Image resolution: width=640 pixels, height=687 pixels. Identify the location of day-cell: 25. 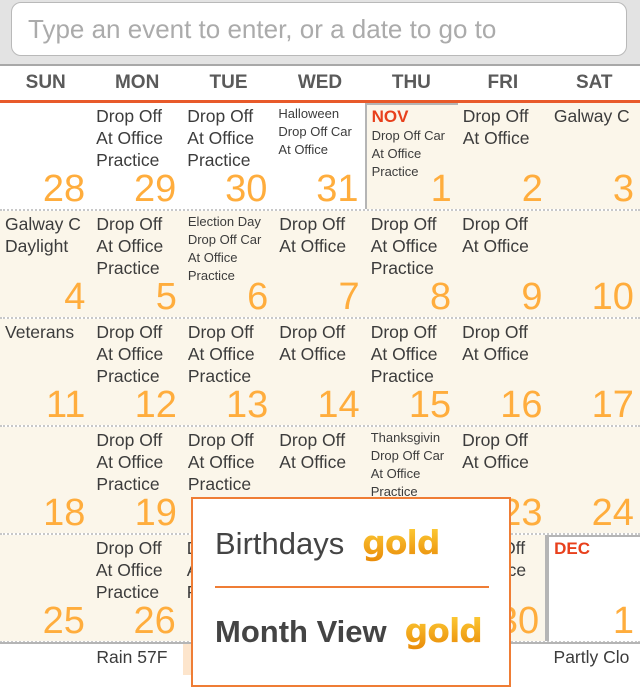
(45, 588).